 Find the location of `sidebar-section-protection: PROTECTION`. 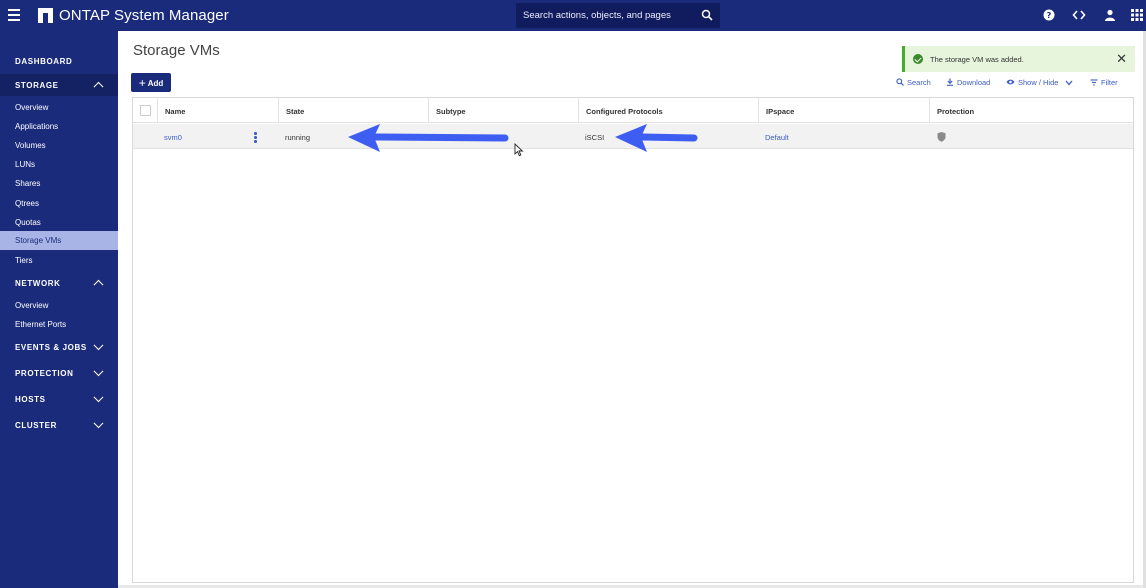

sidebar-section-protection: PROTECTION is located at coordinates (59, 373).